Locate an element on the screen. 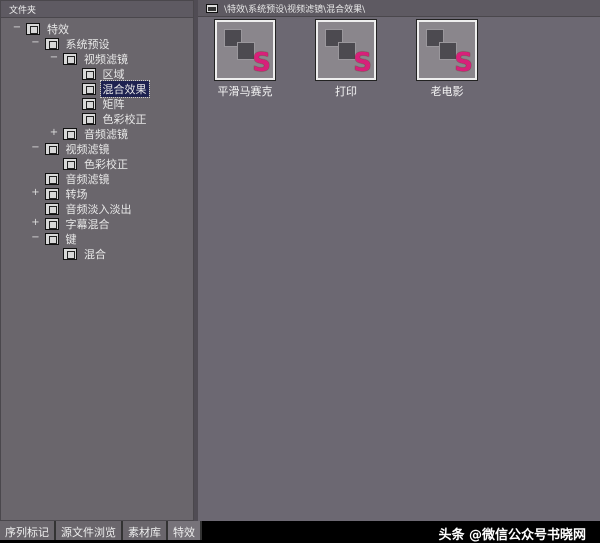 This screenshot has height=543, width=600. effect-item: S 老电影 is located at coordinates (447, 59).